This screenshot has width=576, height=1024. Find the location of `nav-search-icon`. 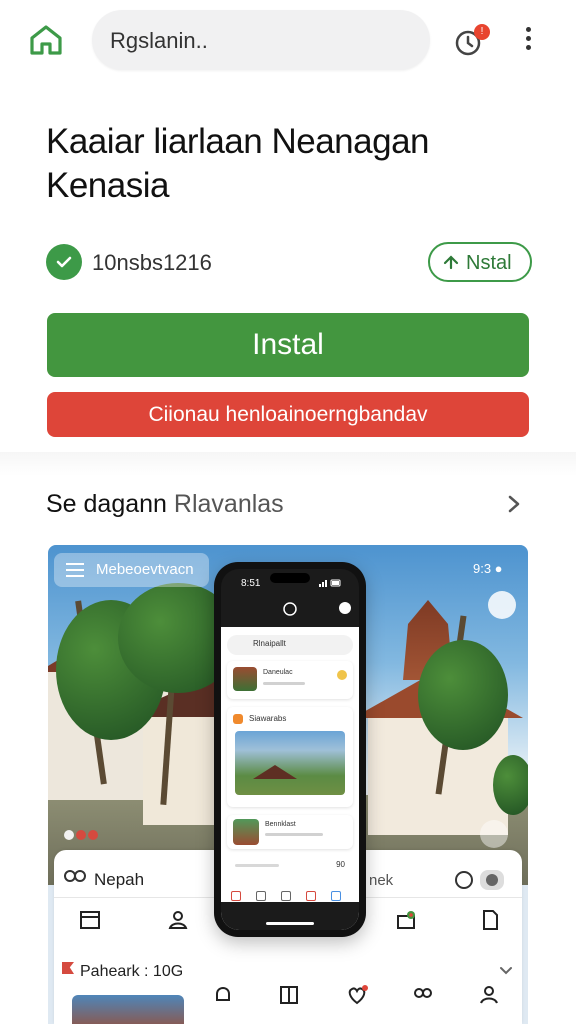

nav-search-icon is located at coordinates (261, 896).